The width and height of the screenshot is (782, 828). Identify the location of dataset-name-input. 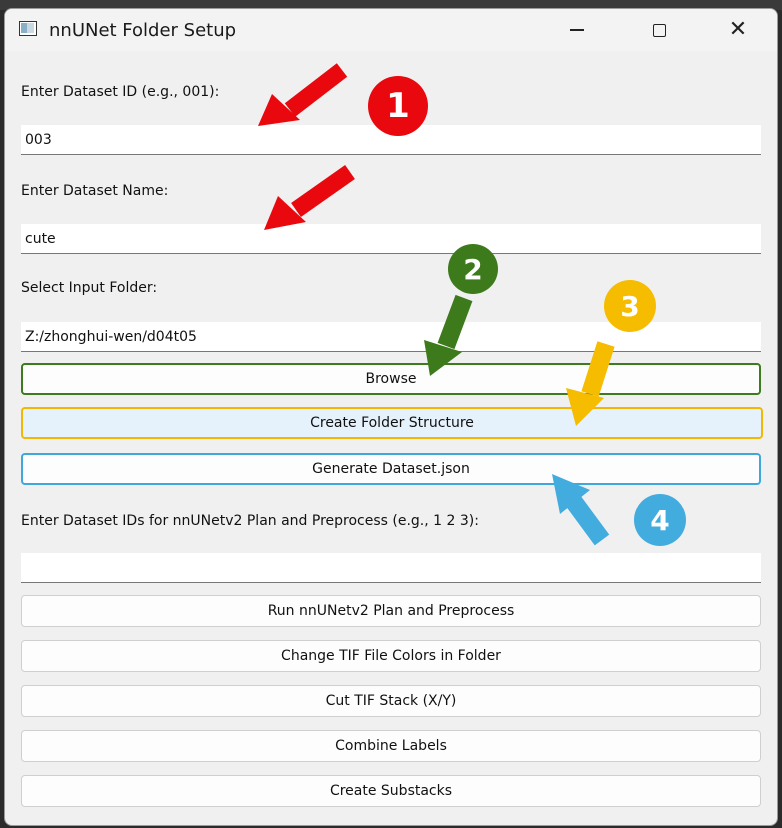
(391, 239).